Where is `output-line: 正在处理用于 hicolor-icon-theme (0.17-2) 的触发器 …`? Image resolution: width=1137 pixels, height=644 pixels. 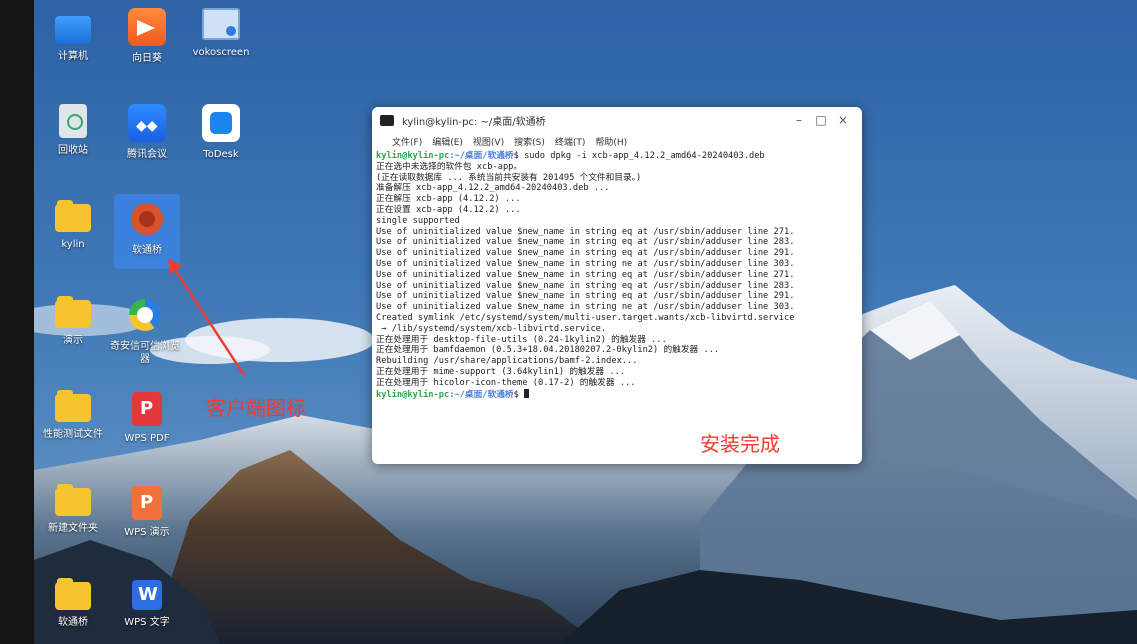
output-line: 正在处理用于 hicolor-icon-theme (0.17-2) 的触发器 … is located at coordinates (506, 382).